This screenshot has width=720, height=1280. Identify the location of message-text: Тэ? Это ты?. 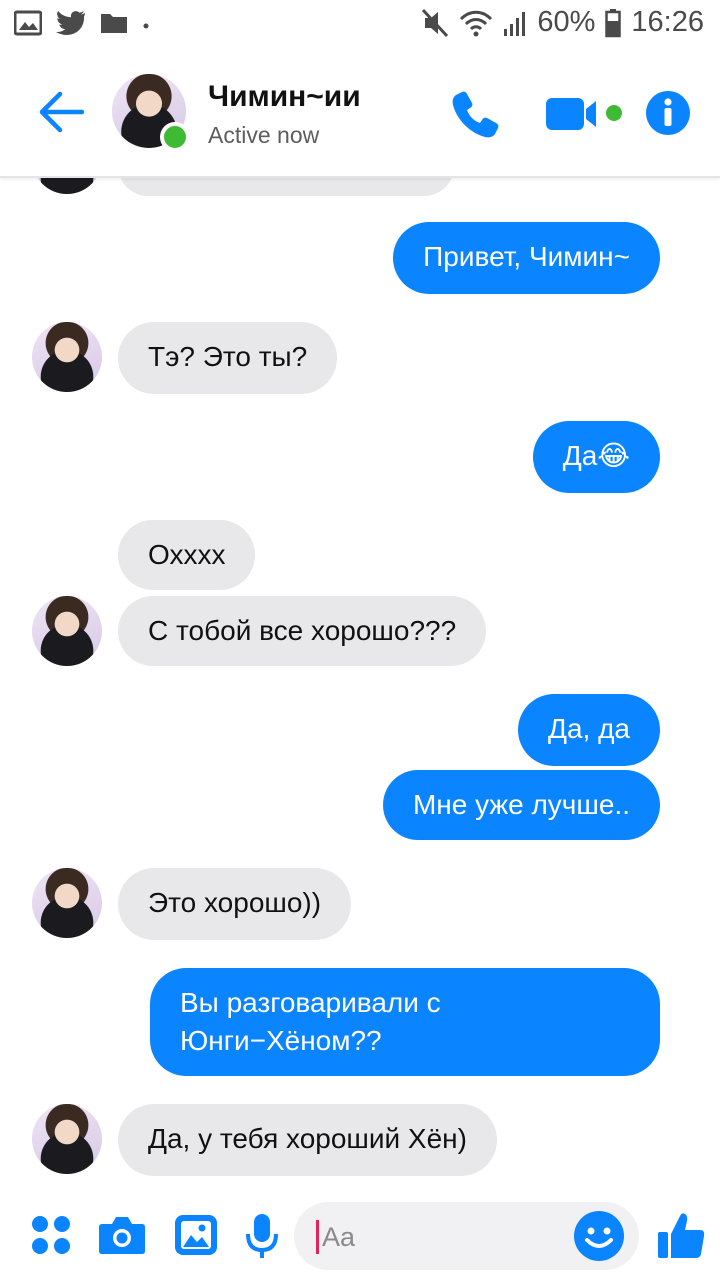
(228, 356).